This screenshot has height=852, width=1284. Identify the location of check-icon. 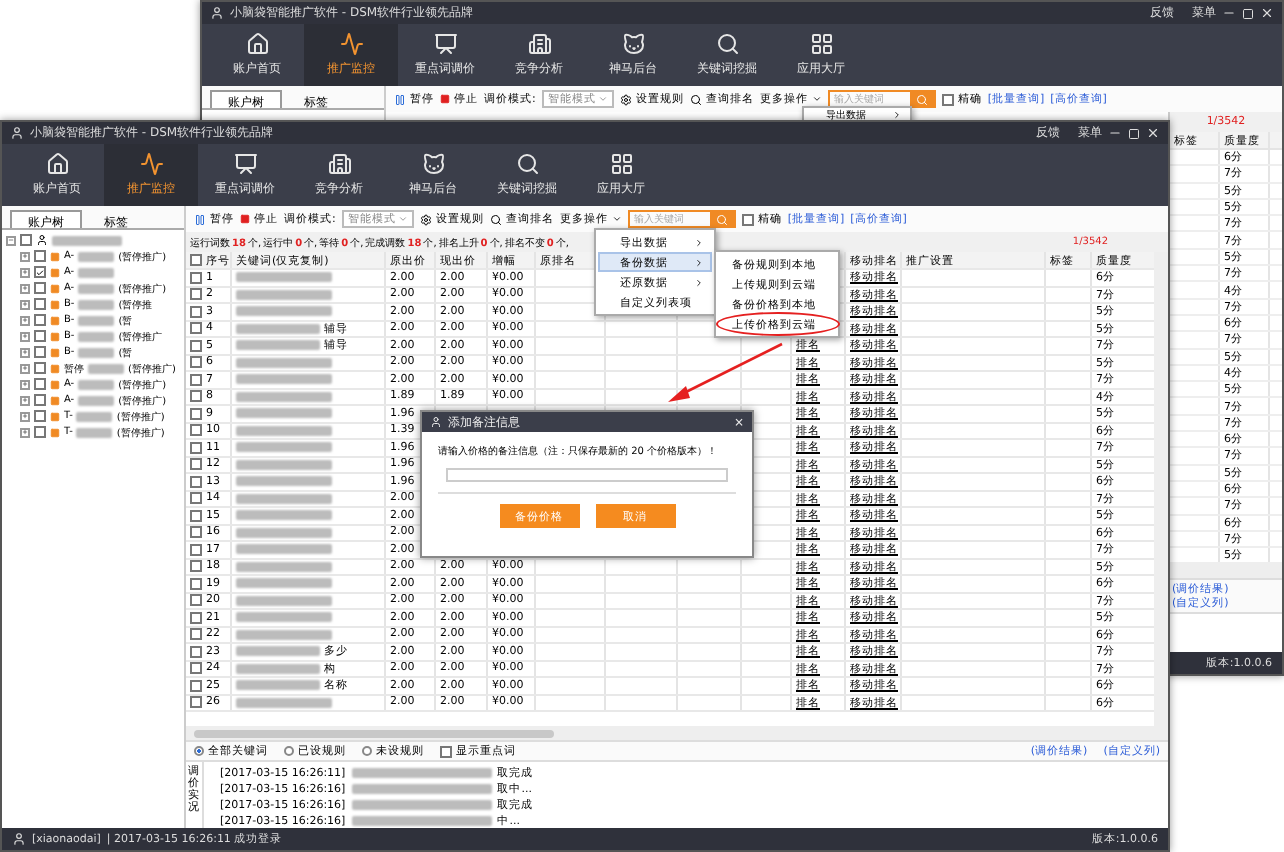
(40, 272).